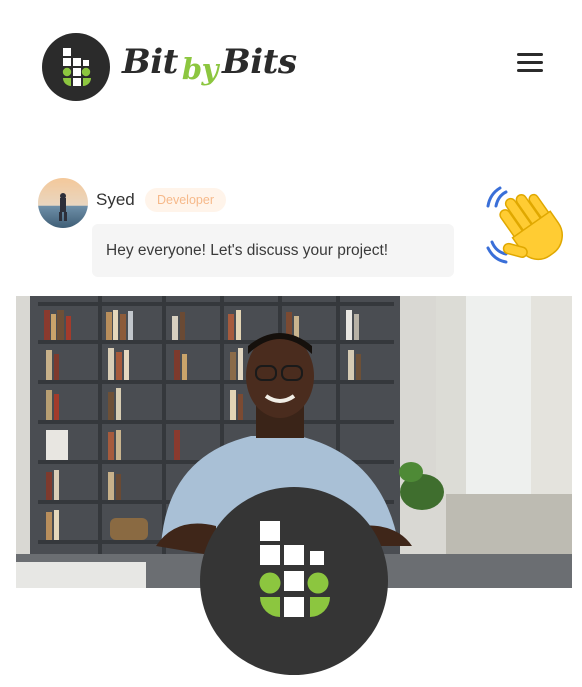 The width and height of the screenshot is (582, 687). I want to click on avatar, so click(63, 203).